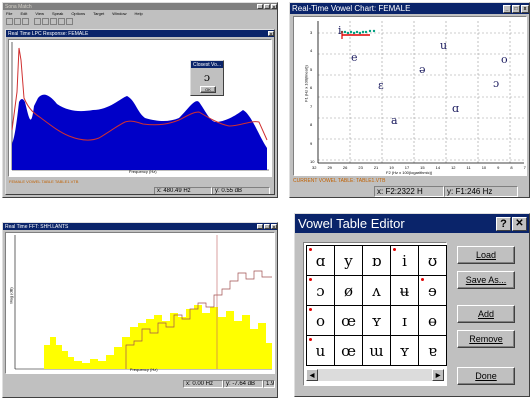 The width and height of the screenshot is (532, 401). Describe the element at coordinates (376, 260) in the screenshot. I see `vowel-cell: ɒ` at that location.